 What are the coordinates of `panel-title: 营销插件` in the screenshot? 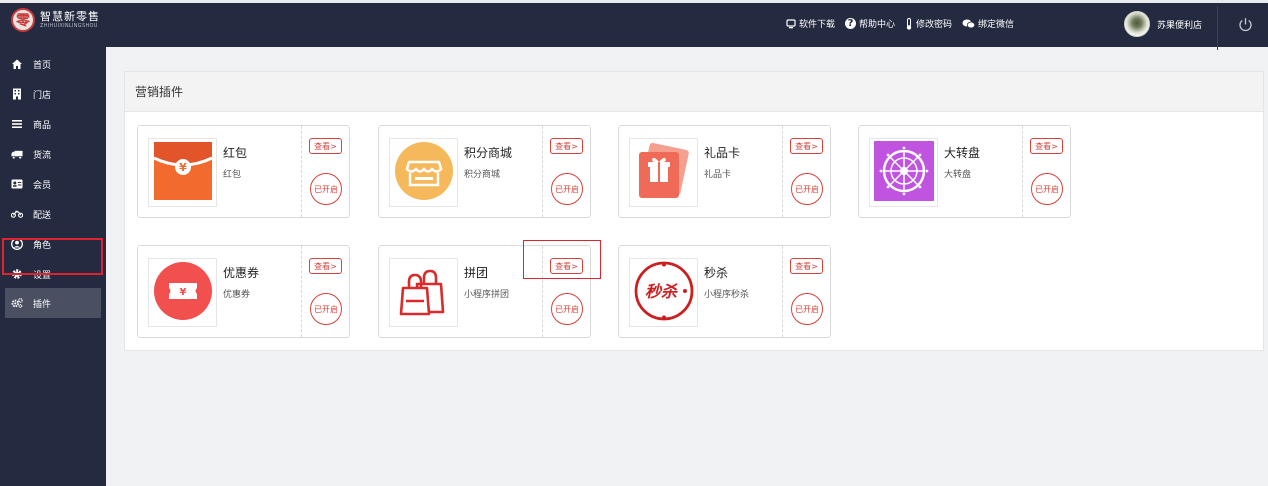 It's located at (159, 92).